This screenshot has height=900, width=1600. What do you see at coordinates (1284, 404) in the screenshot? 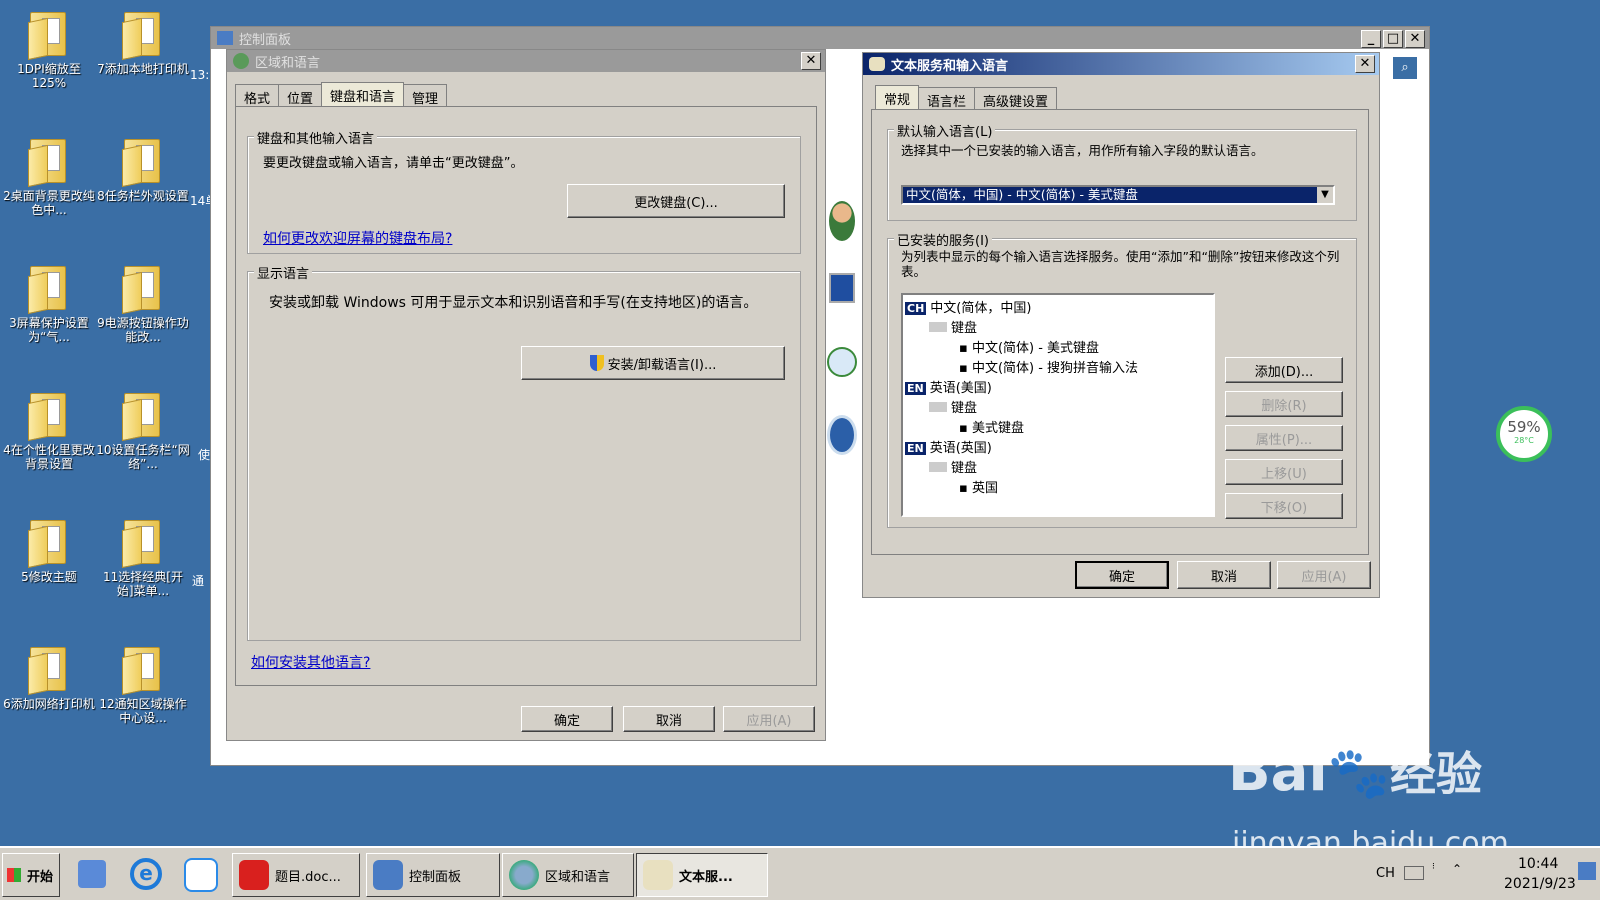
I see `remove-button: 删除(R)` at bounding box center [1284, 404].